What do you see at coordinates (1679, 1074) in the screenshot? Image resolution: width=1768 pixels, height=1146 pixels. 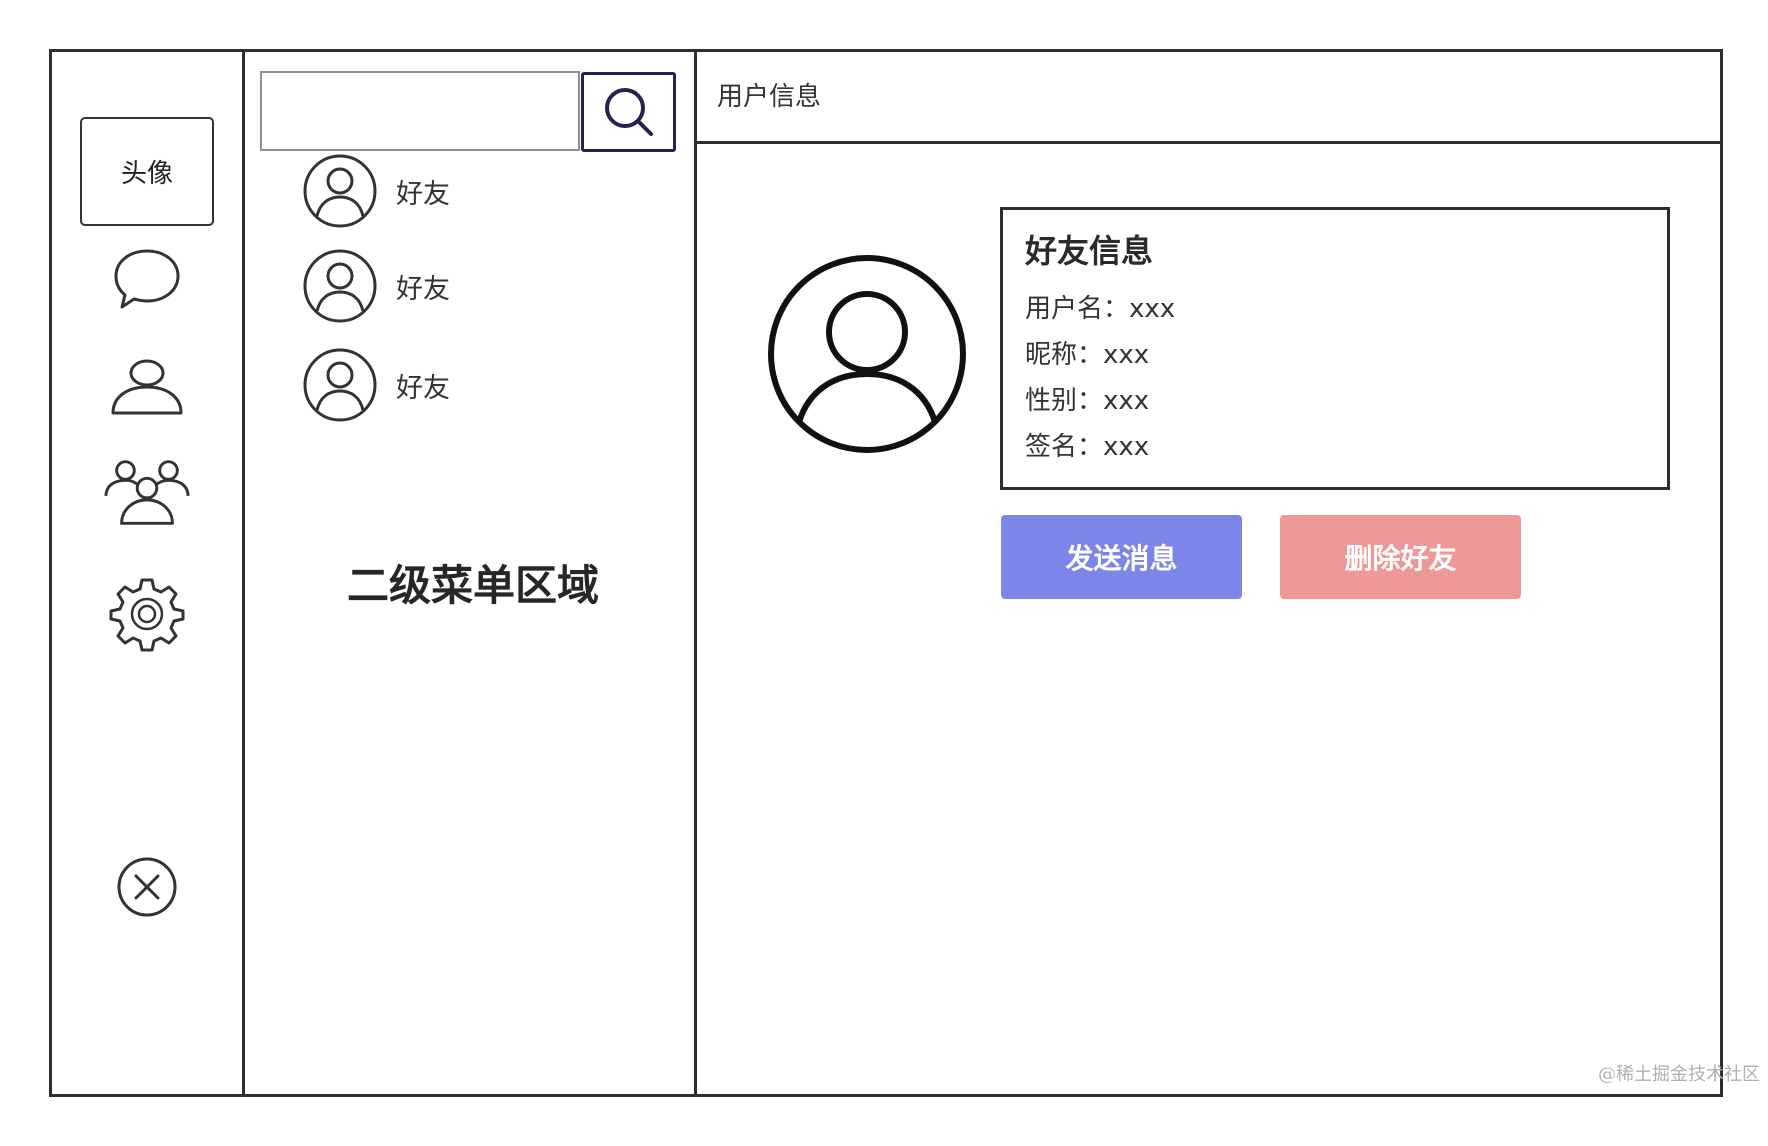 I see `watermark: @稀土掘金技术社区` at bounding box center [1679, 1074].